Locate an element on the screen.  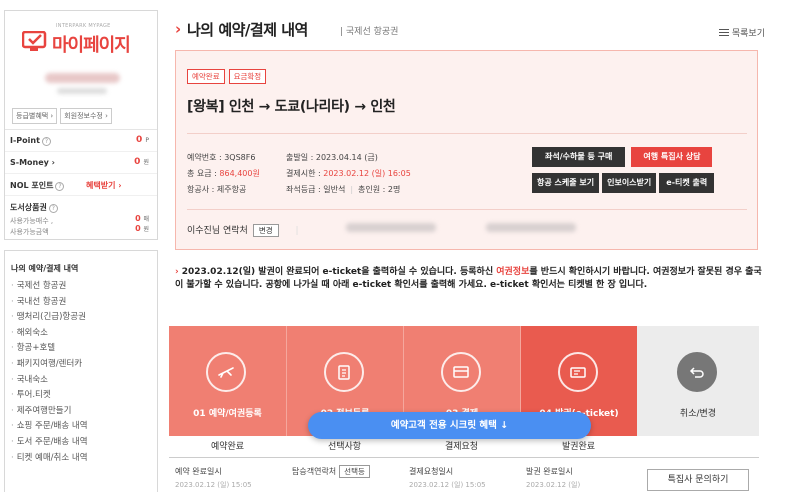
step-label: 취소/변경 is located at coordinates (698, 414).